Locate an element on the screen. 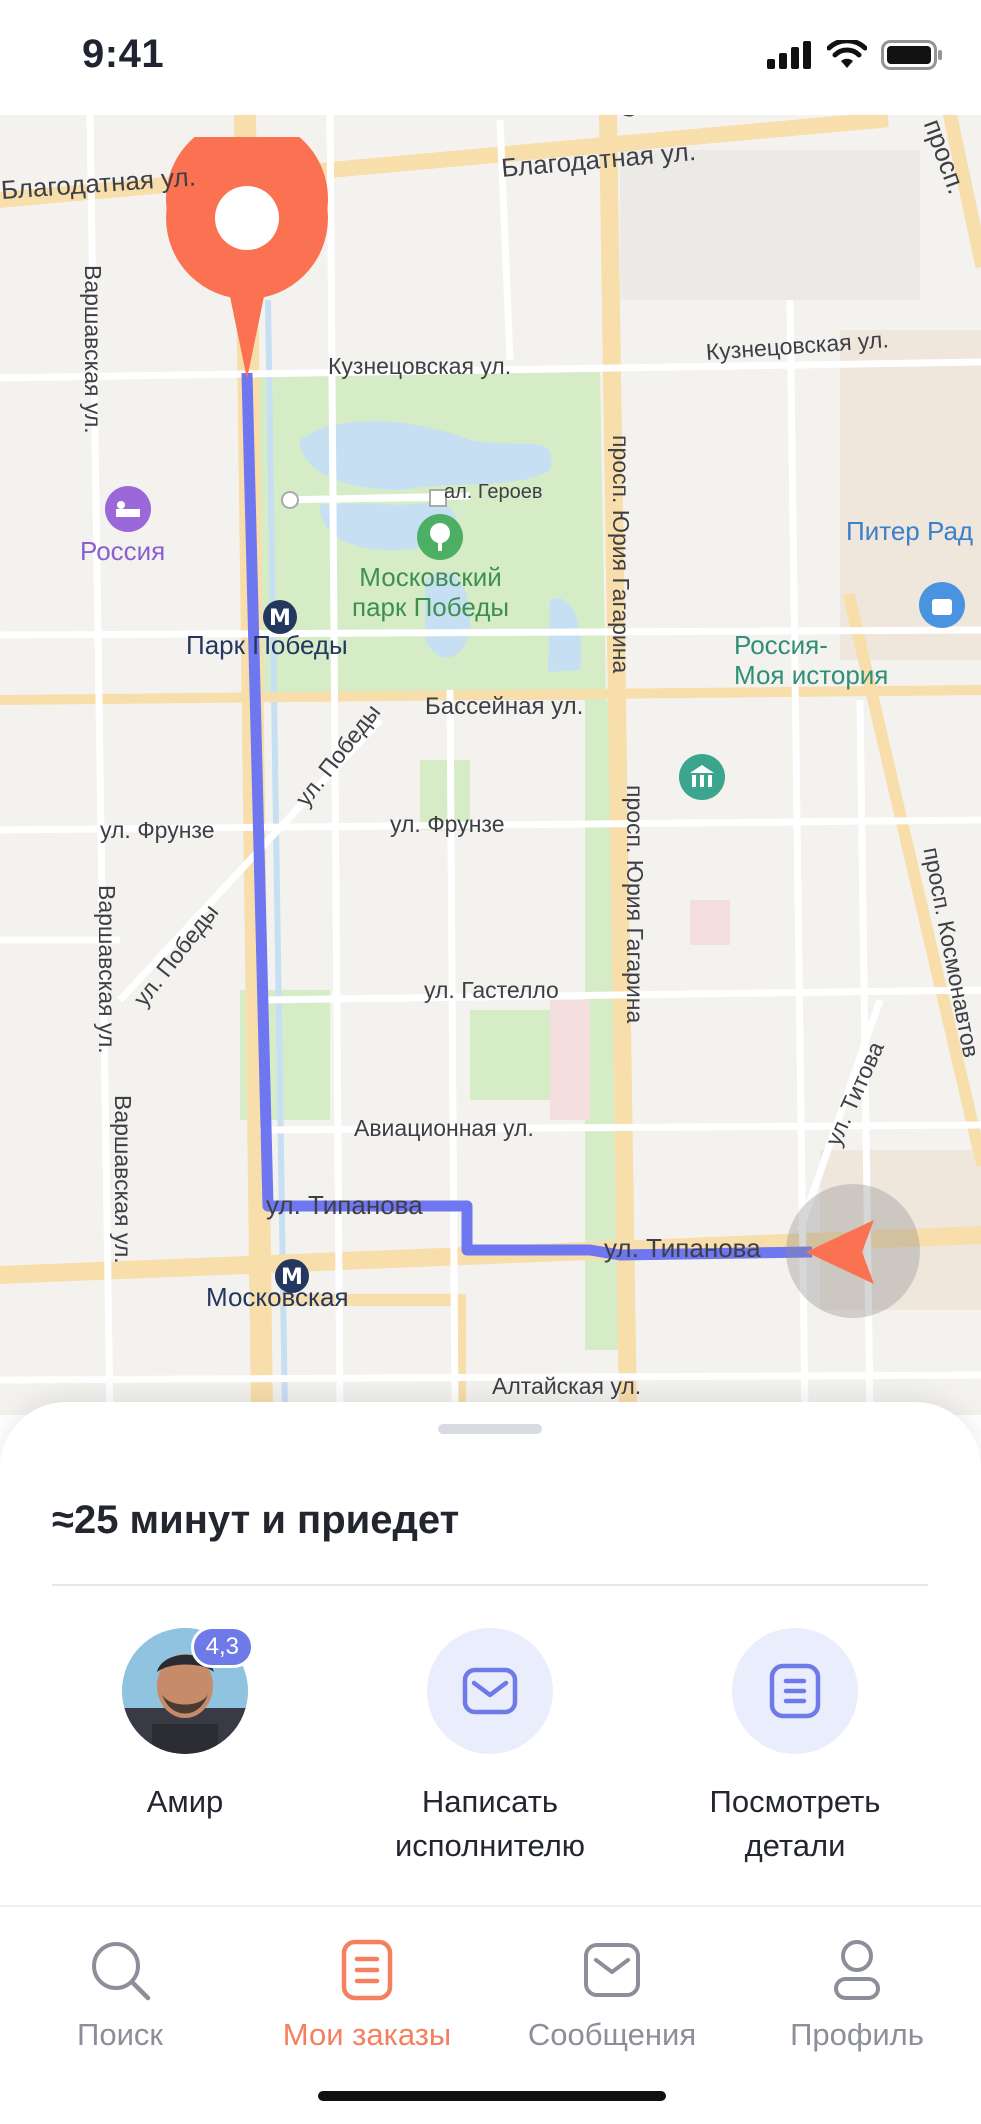  eta-title: ≈25 минут и приедет is located at coordinates (256, 1520).